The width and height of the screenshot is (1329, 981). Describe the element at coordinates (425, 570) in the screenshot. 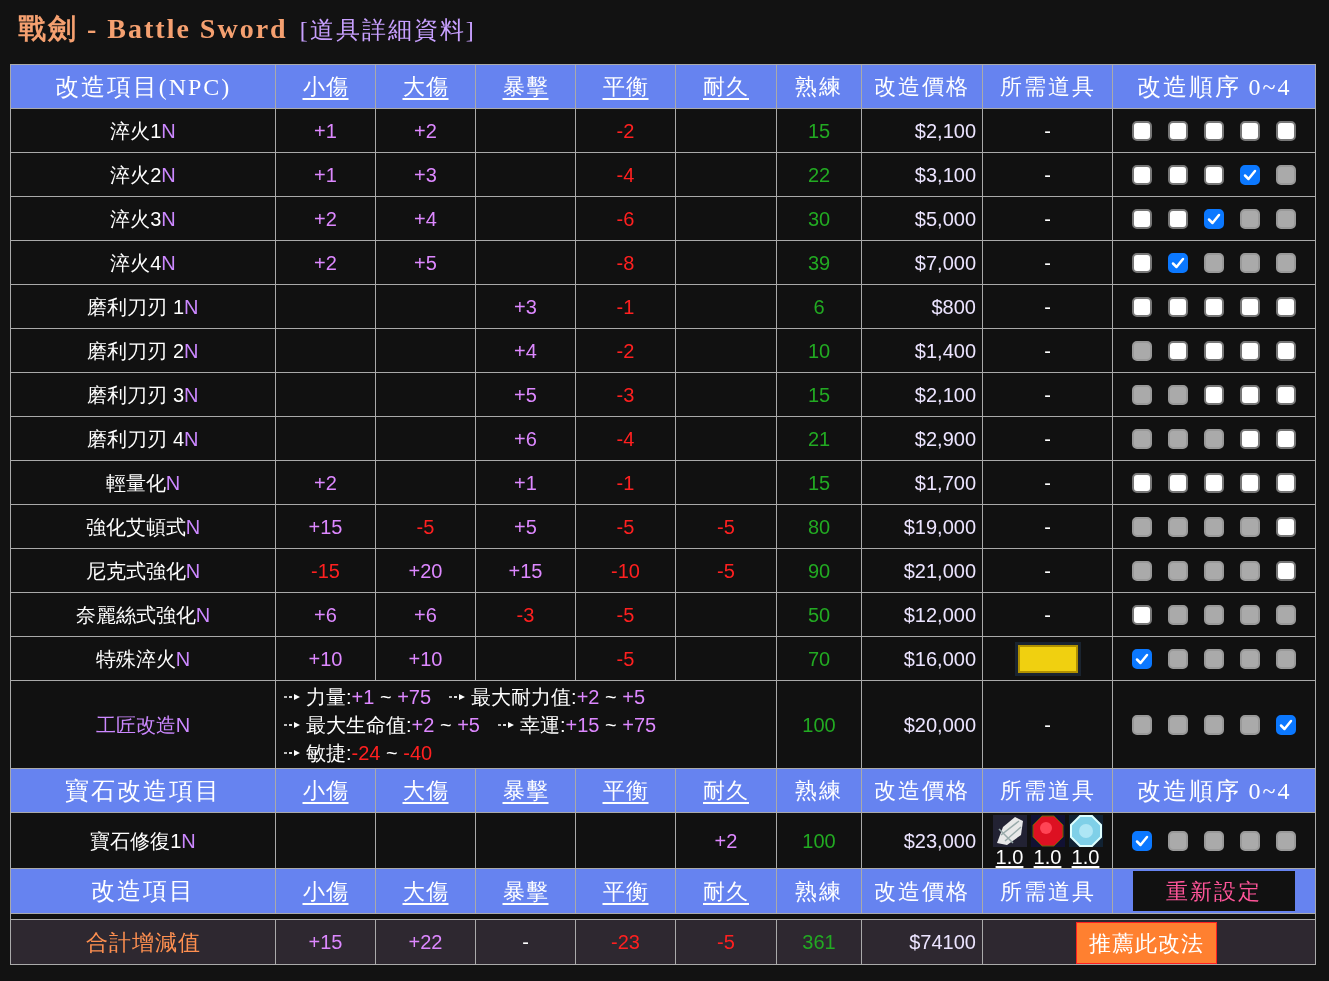

I see `stat-value: +20` at that location.